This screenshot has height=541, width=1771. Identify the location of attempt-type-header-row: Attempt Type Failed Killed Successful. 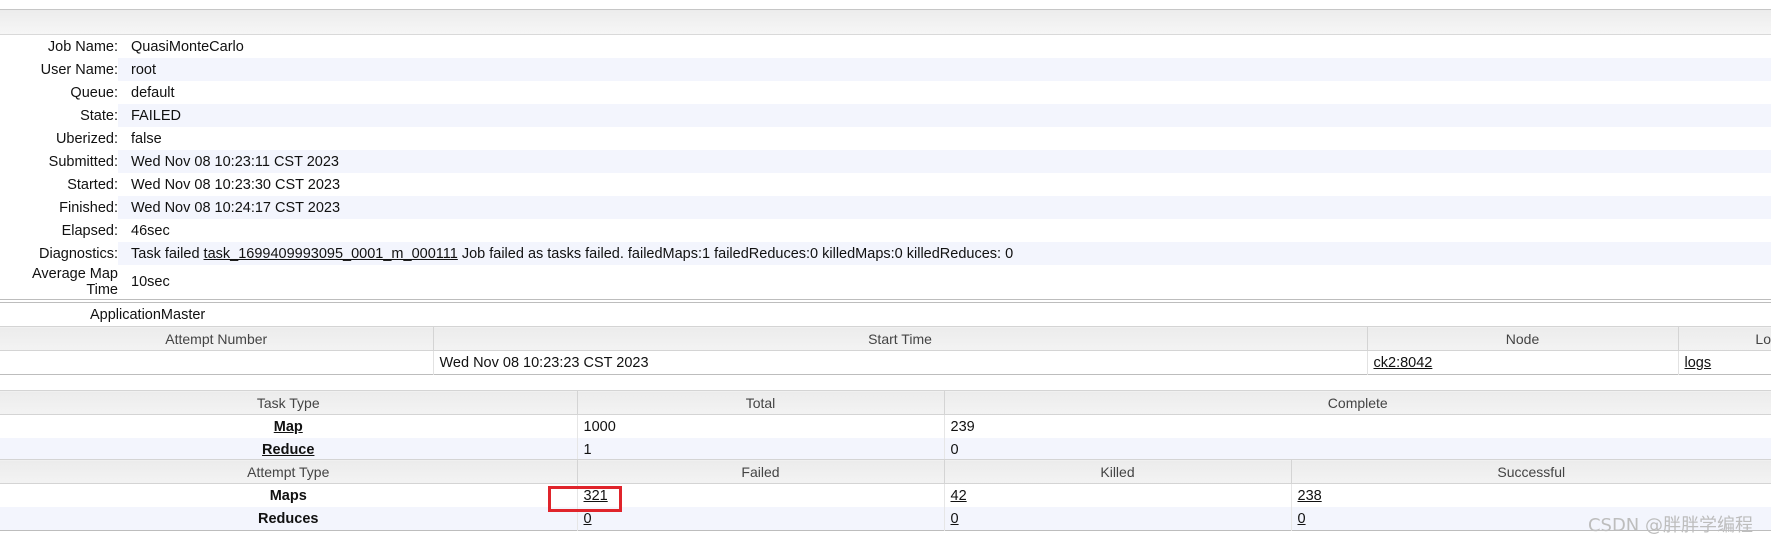
(885, 471).